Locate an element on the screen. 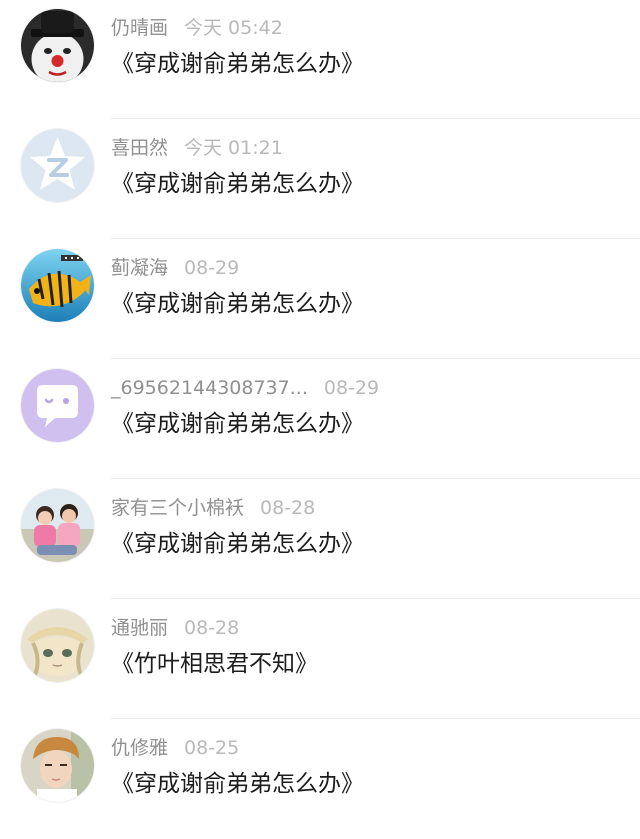  anime-girl-avatar-icon is located at coordinates (57, 645).